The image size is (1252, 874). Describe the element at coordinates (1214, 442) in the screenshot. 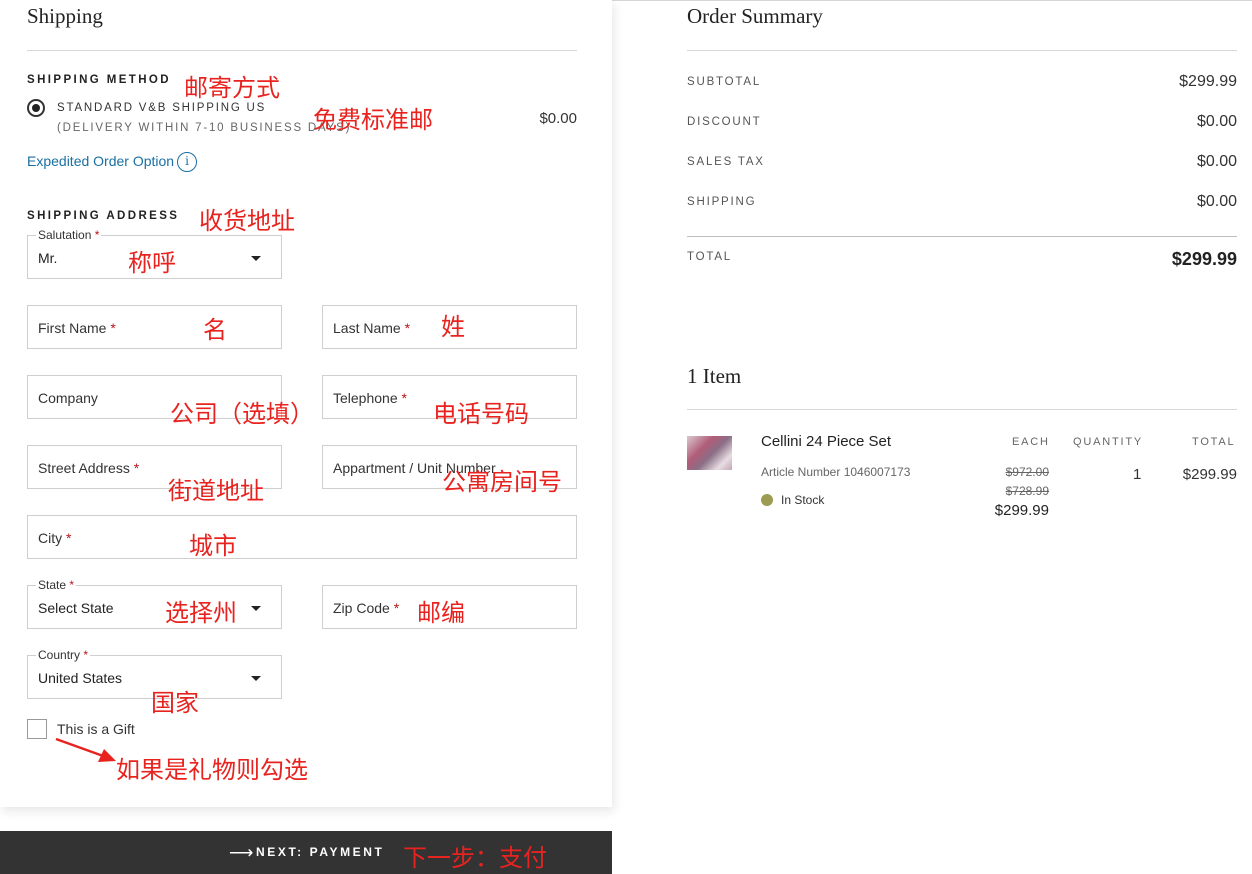

I see `col-total: TOTAL` at that location.